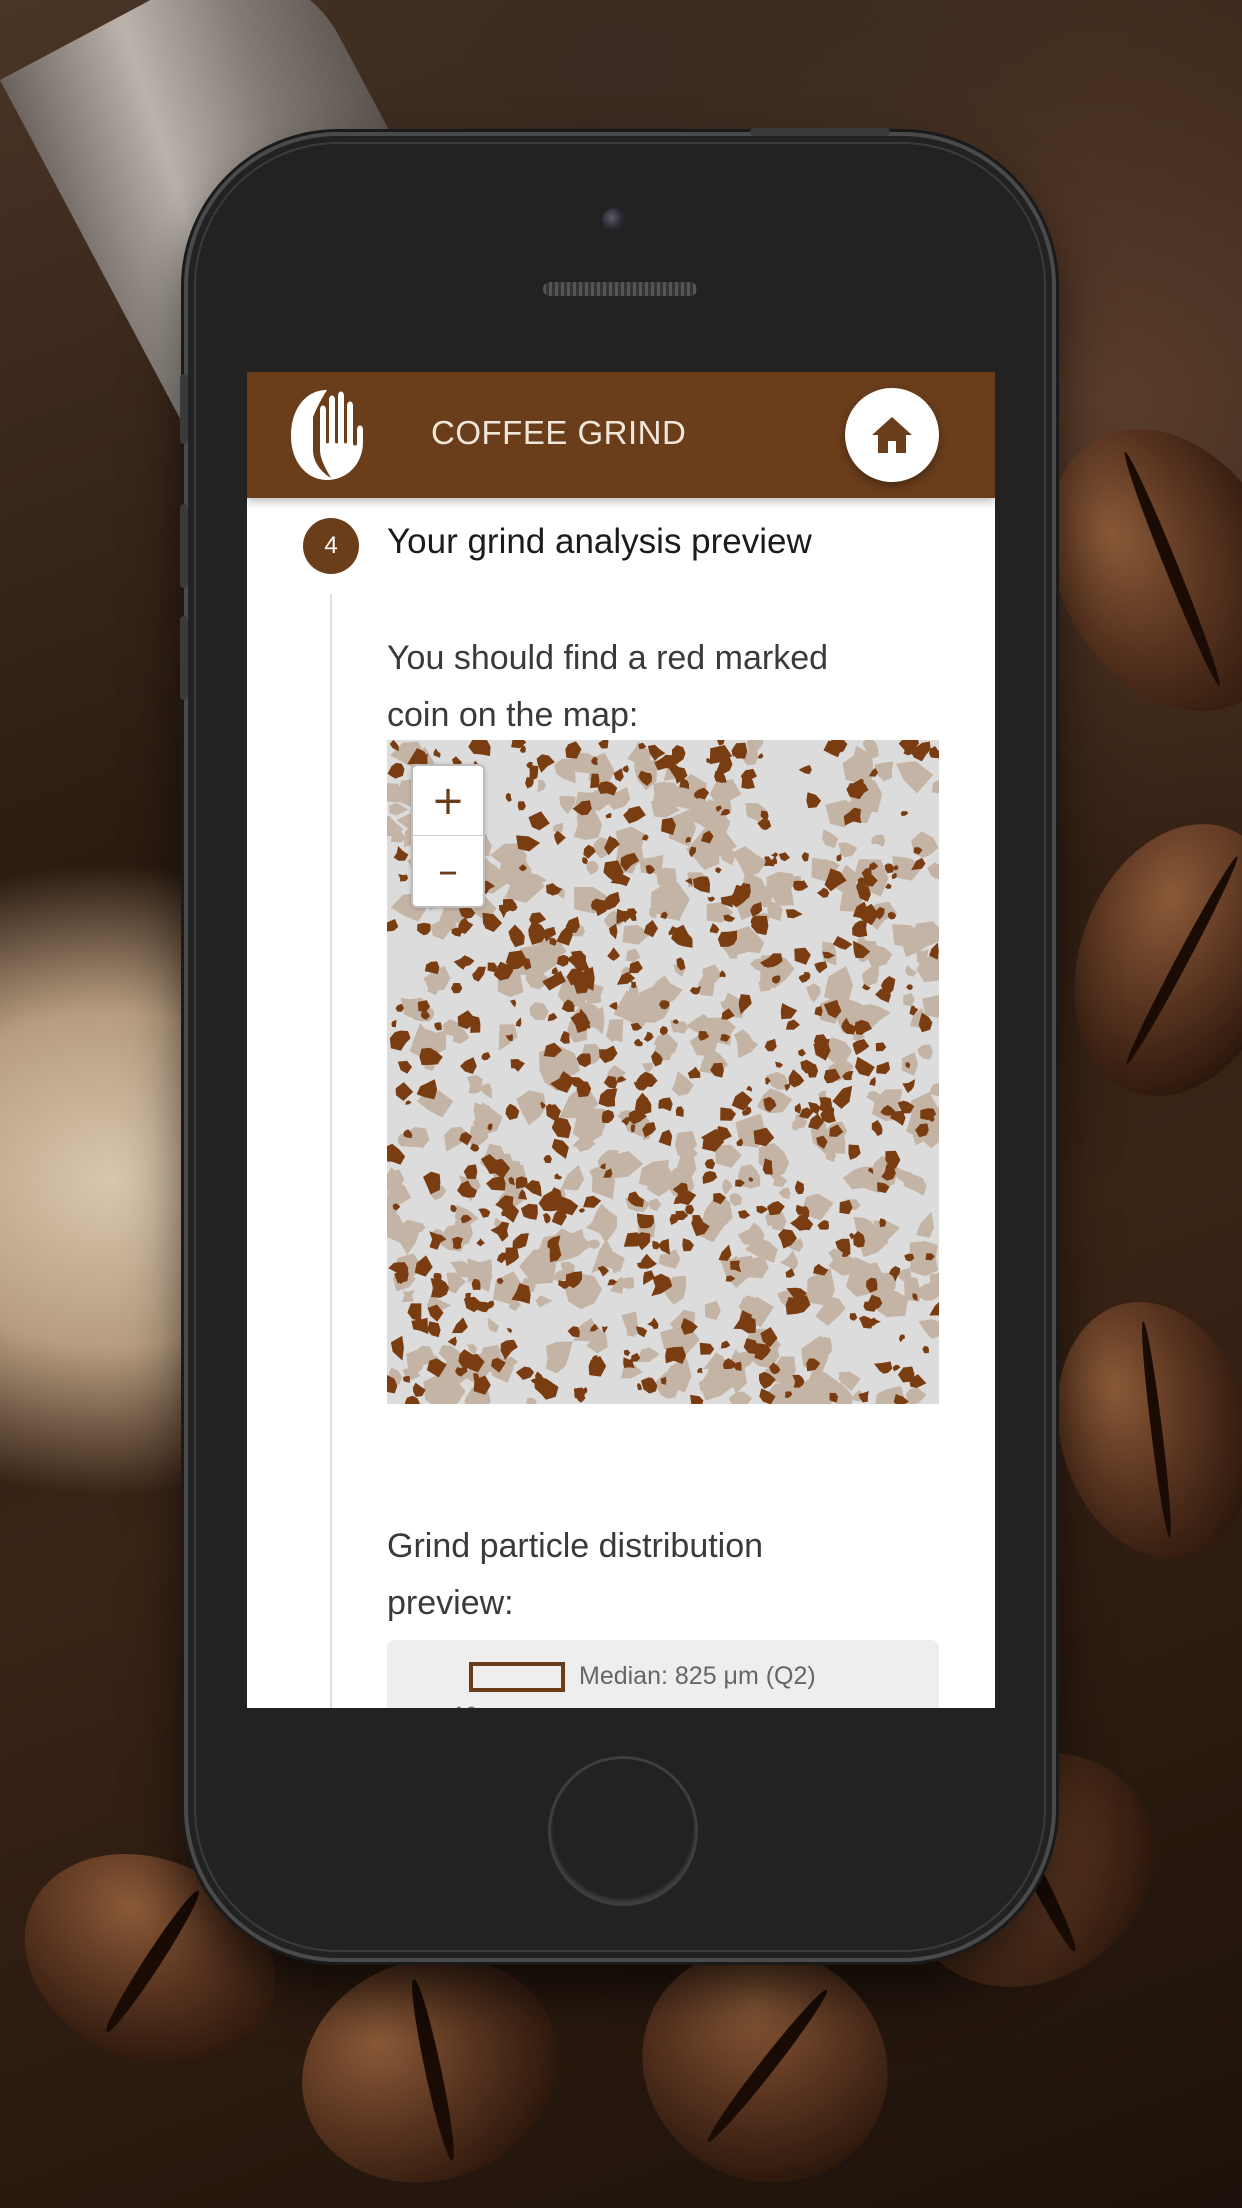 Image resolution: width=1242 pixels, height=2208 pixels. What do you see at coordinates (448, 801) in the screenshot?
I see `zoom-in-button: +` at bounding box center [448, 801].